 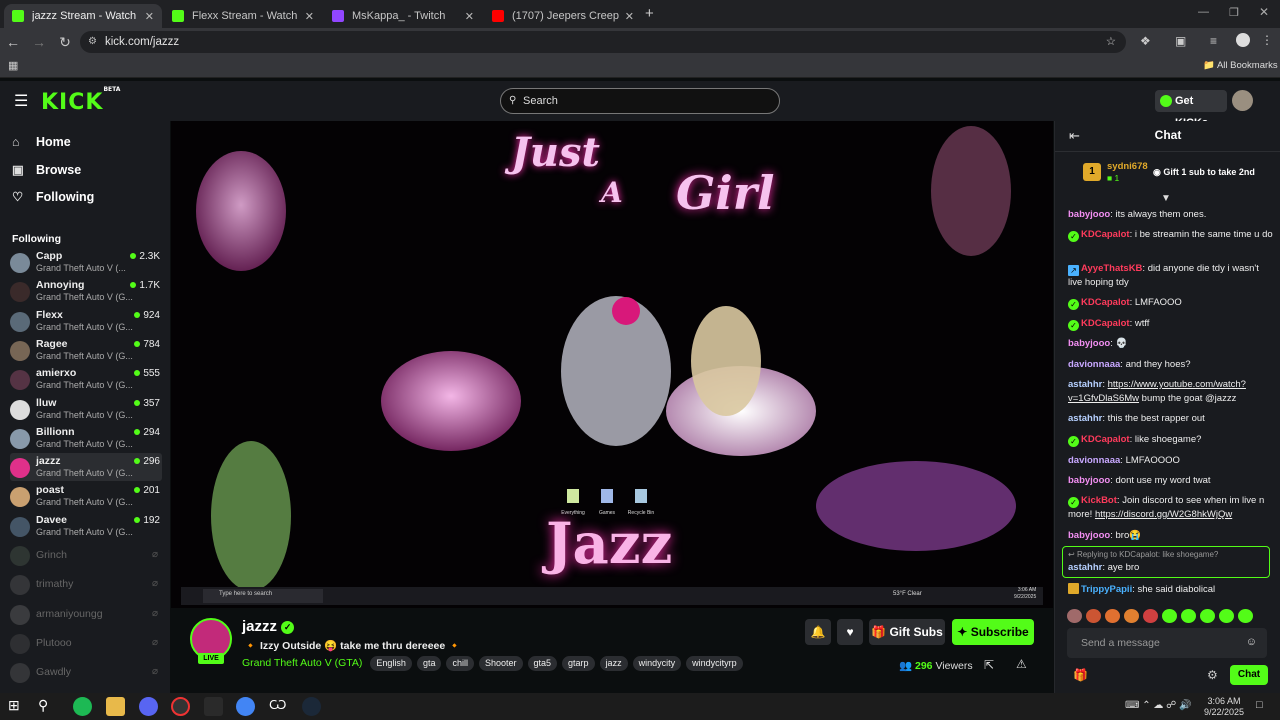 I want to click on taskbar-search-icon: ⚲, so click(x=47, y=706).